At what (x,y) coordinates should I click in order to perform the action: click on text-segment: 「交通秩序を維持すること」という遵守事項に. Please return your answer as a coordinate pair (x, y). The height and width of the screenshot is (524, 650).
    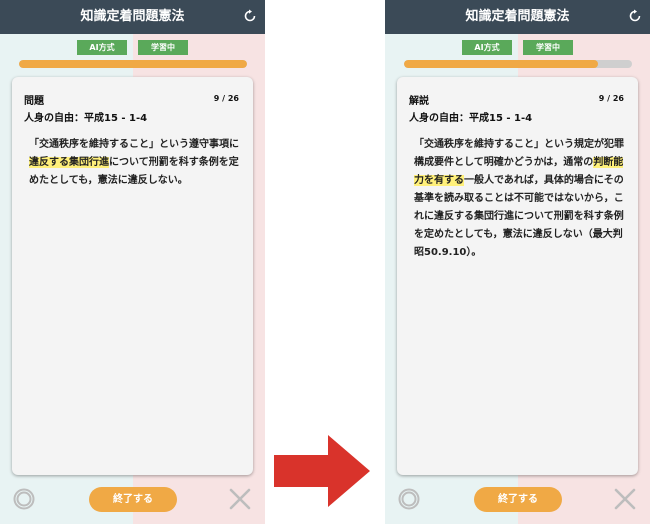
    Looking at the image, I should click on (134, 144).